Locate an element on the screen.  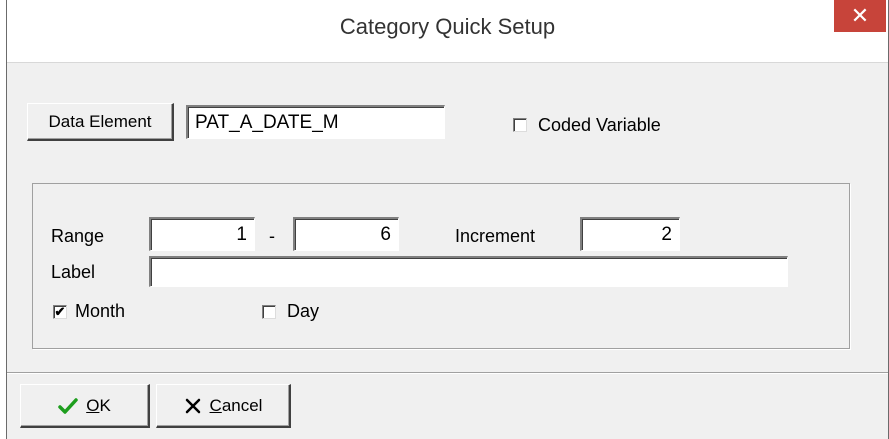
close-button: ✕ is located at coordinates (860, 16).